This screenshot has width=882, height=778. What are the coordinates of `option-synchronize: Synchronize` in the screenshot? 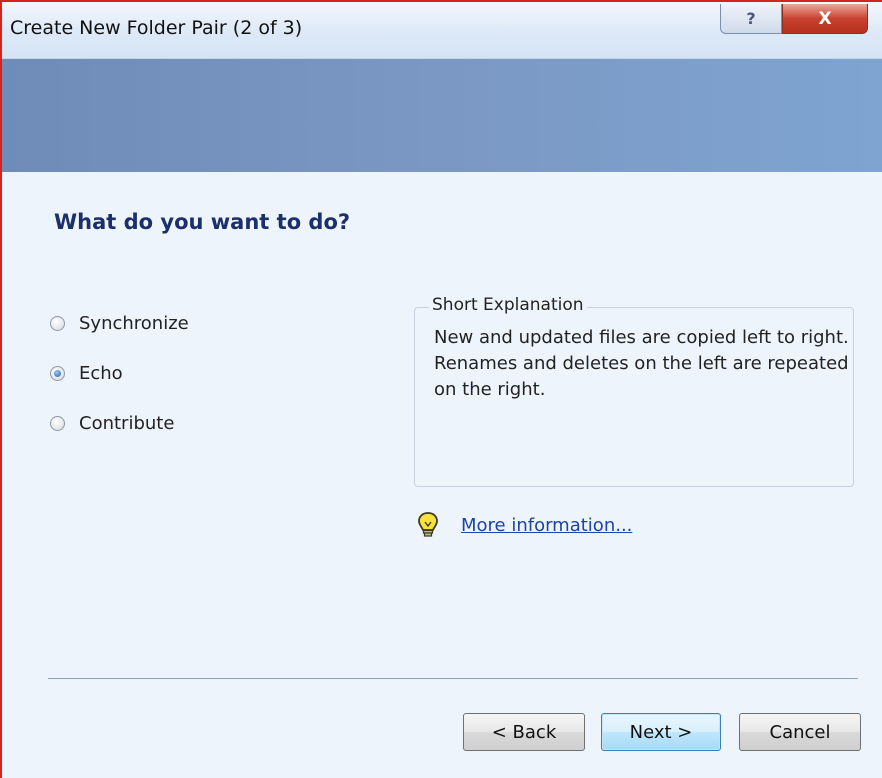 It's located at (119, 323).